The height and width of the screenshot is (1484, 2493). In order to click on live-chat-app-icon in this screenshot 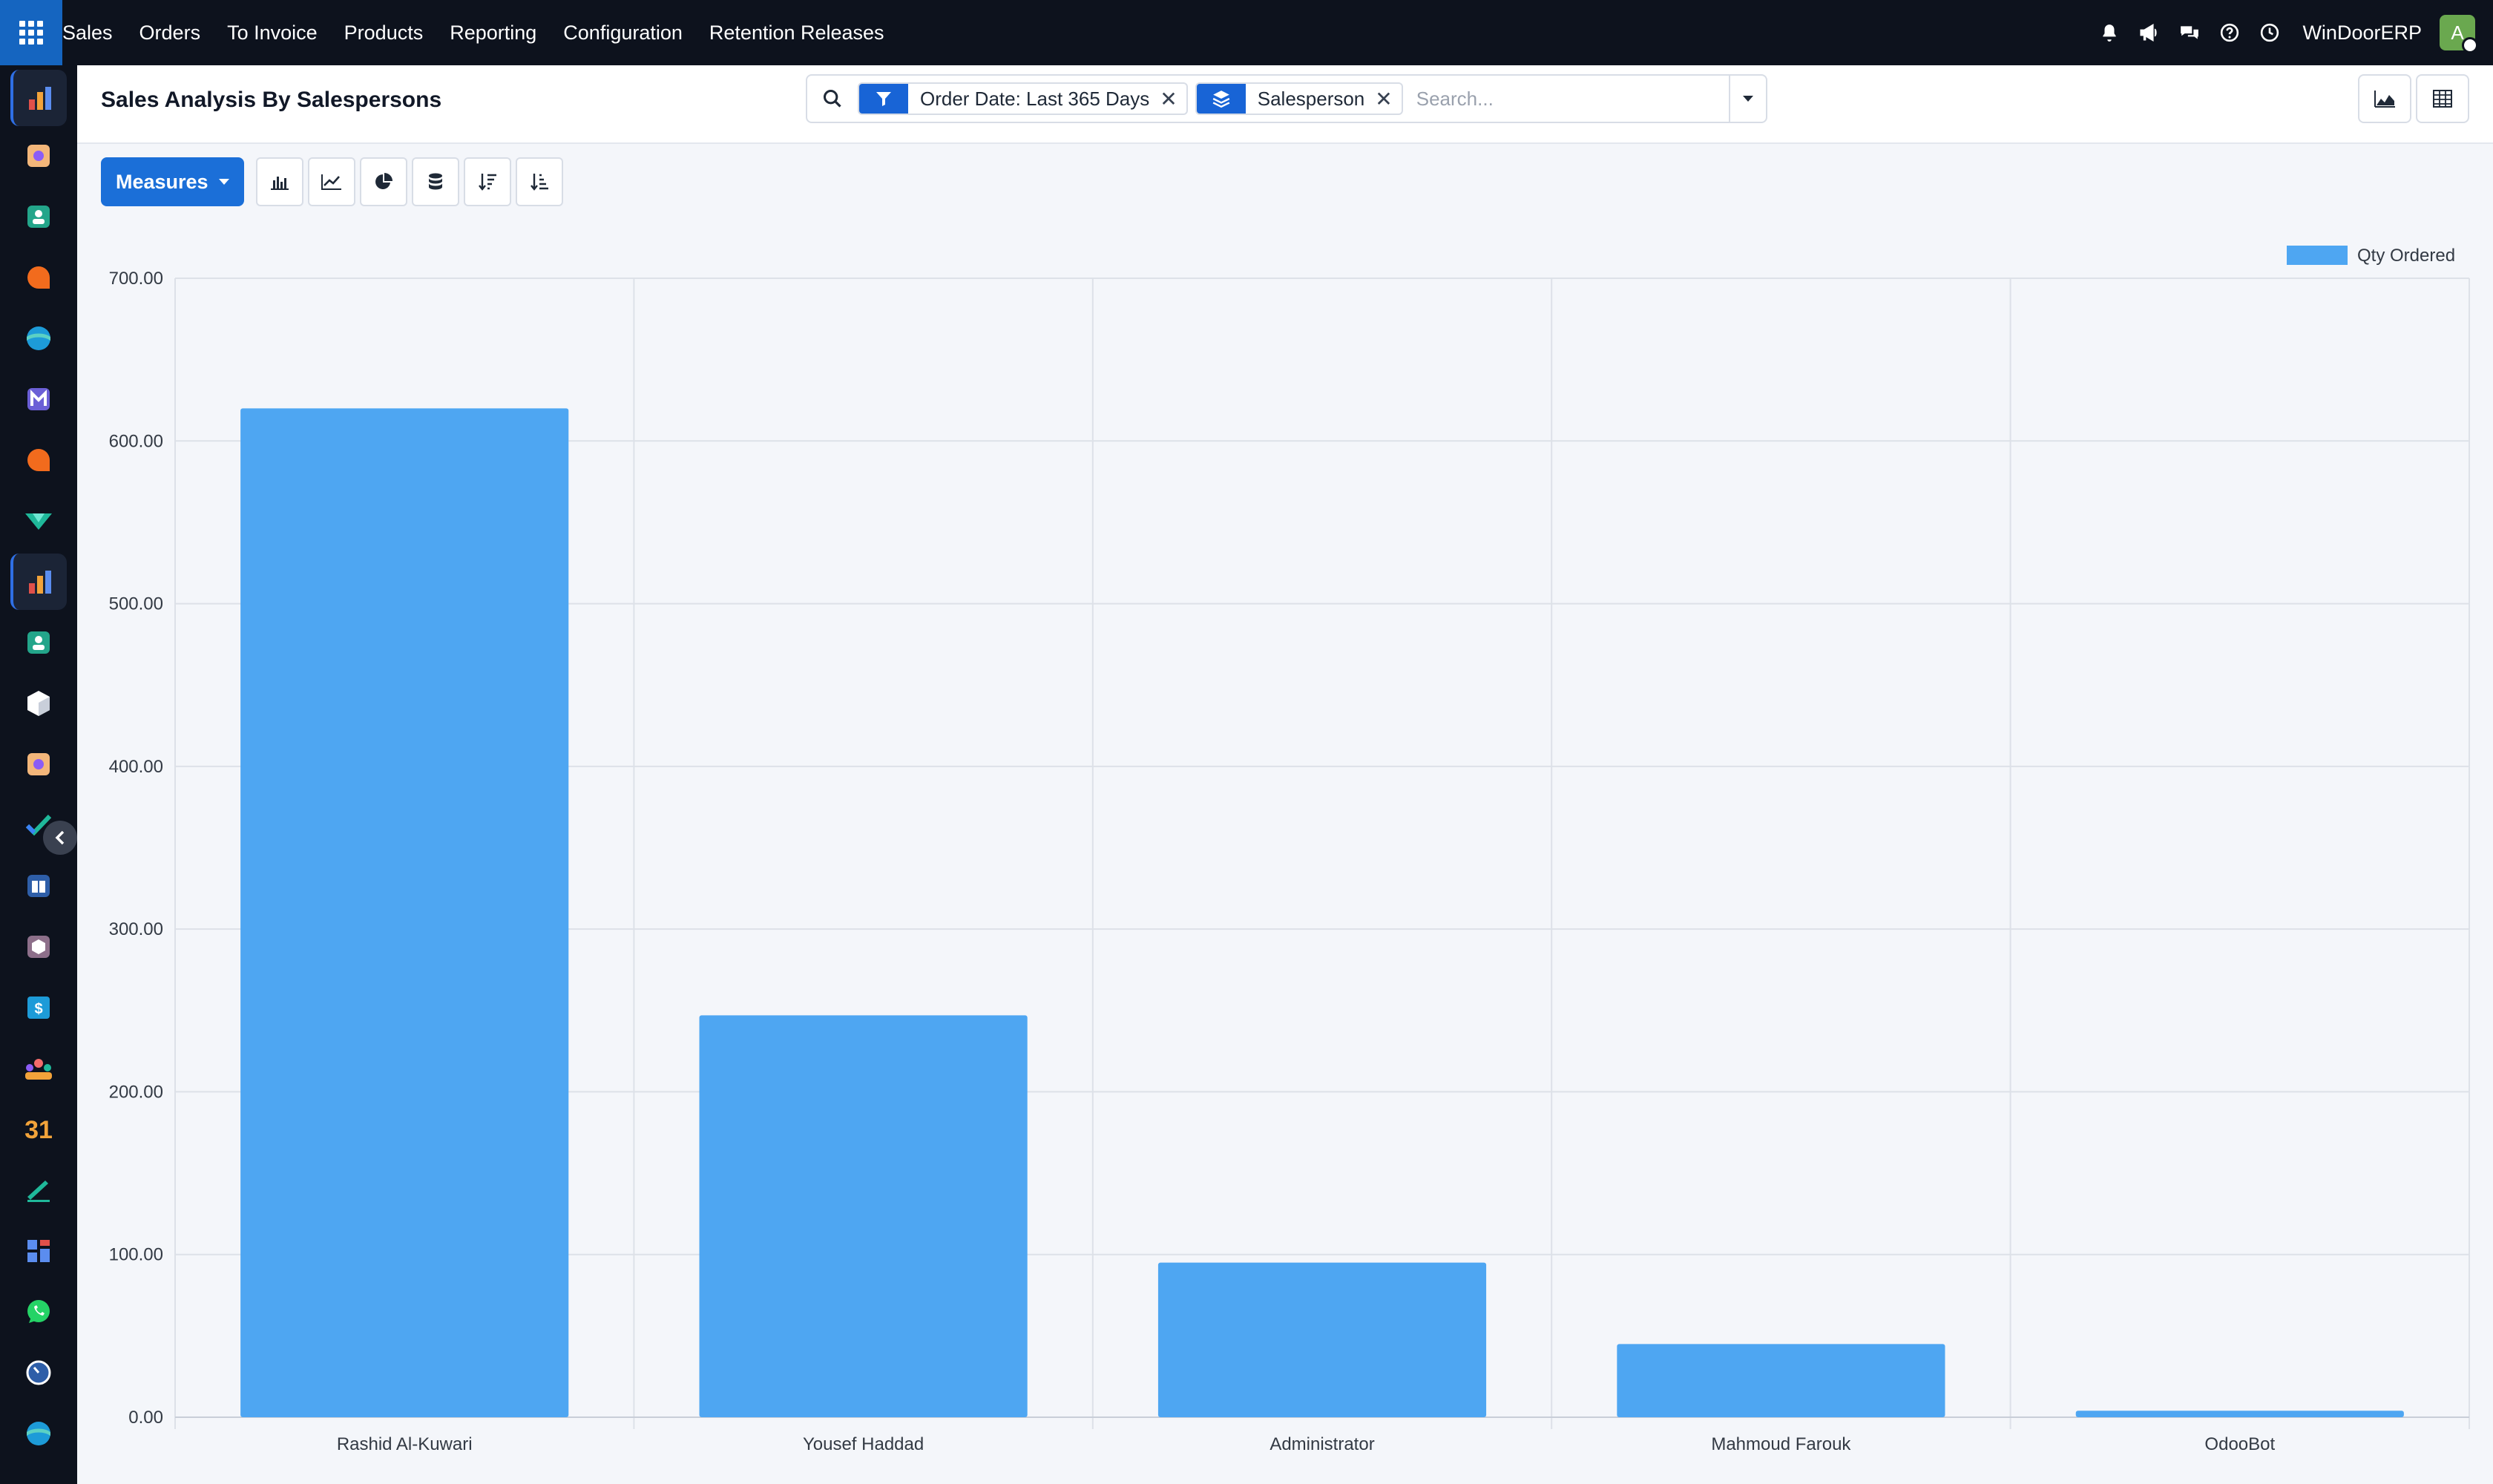, I will do `click(38, 460)`.